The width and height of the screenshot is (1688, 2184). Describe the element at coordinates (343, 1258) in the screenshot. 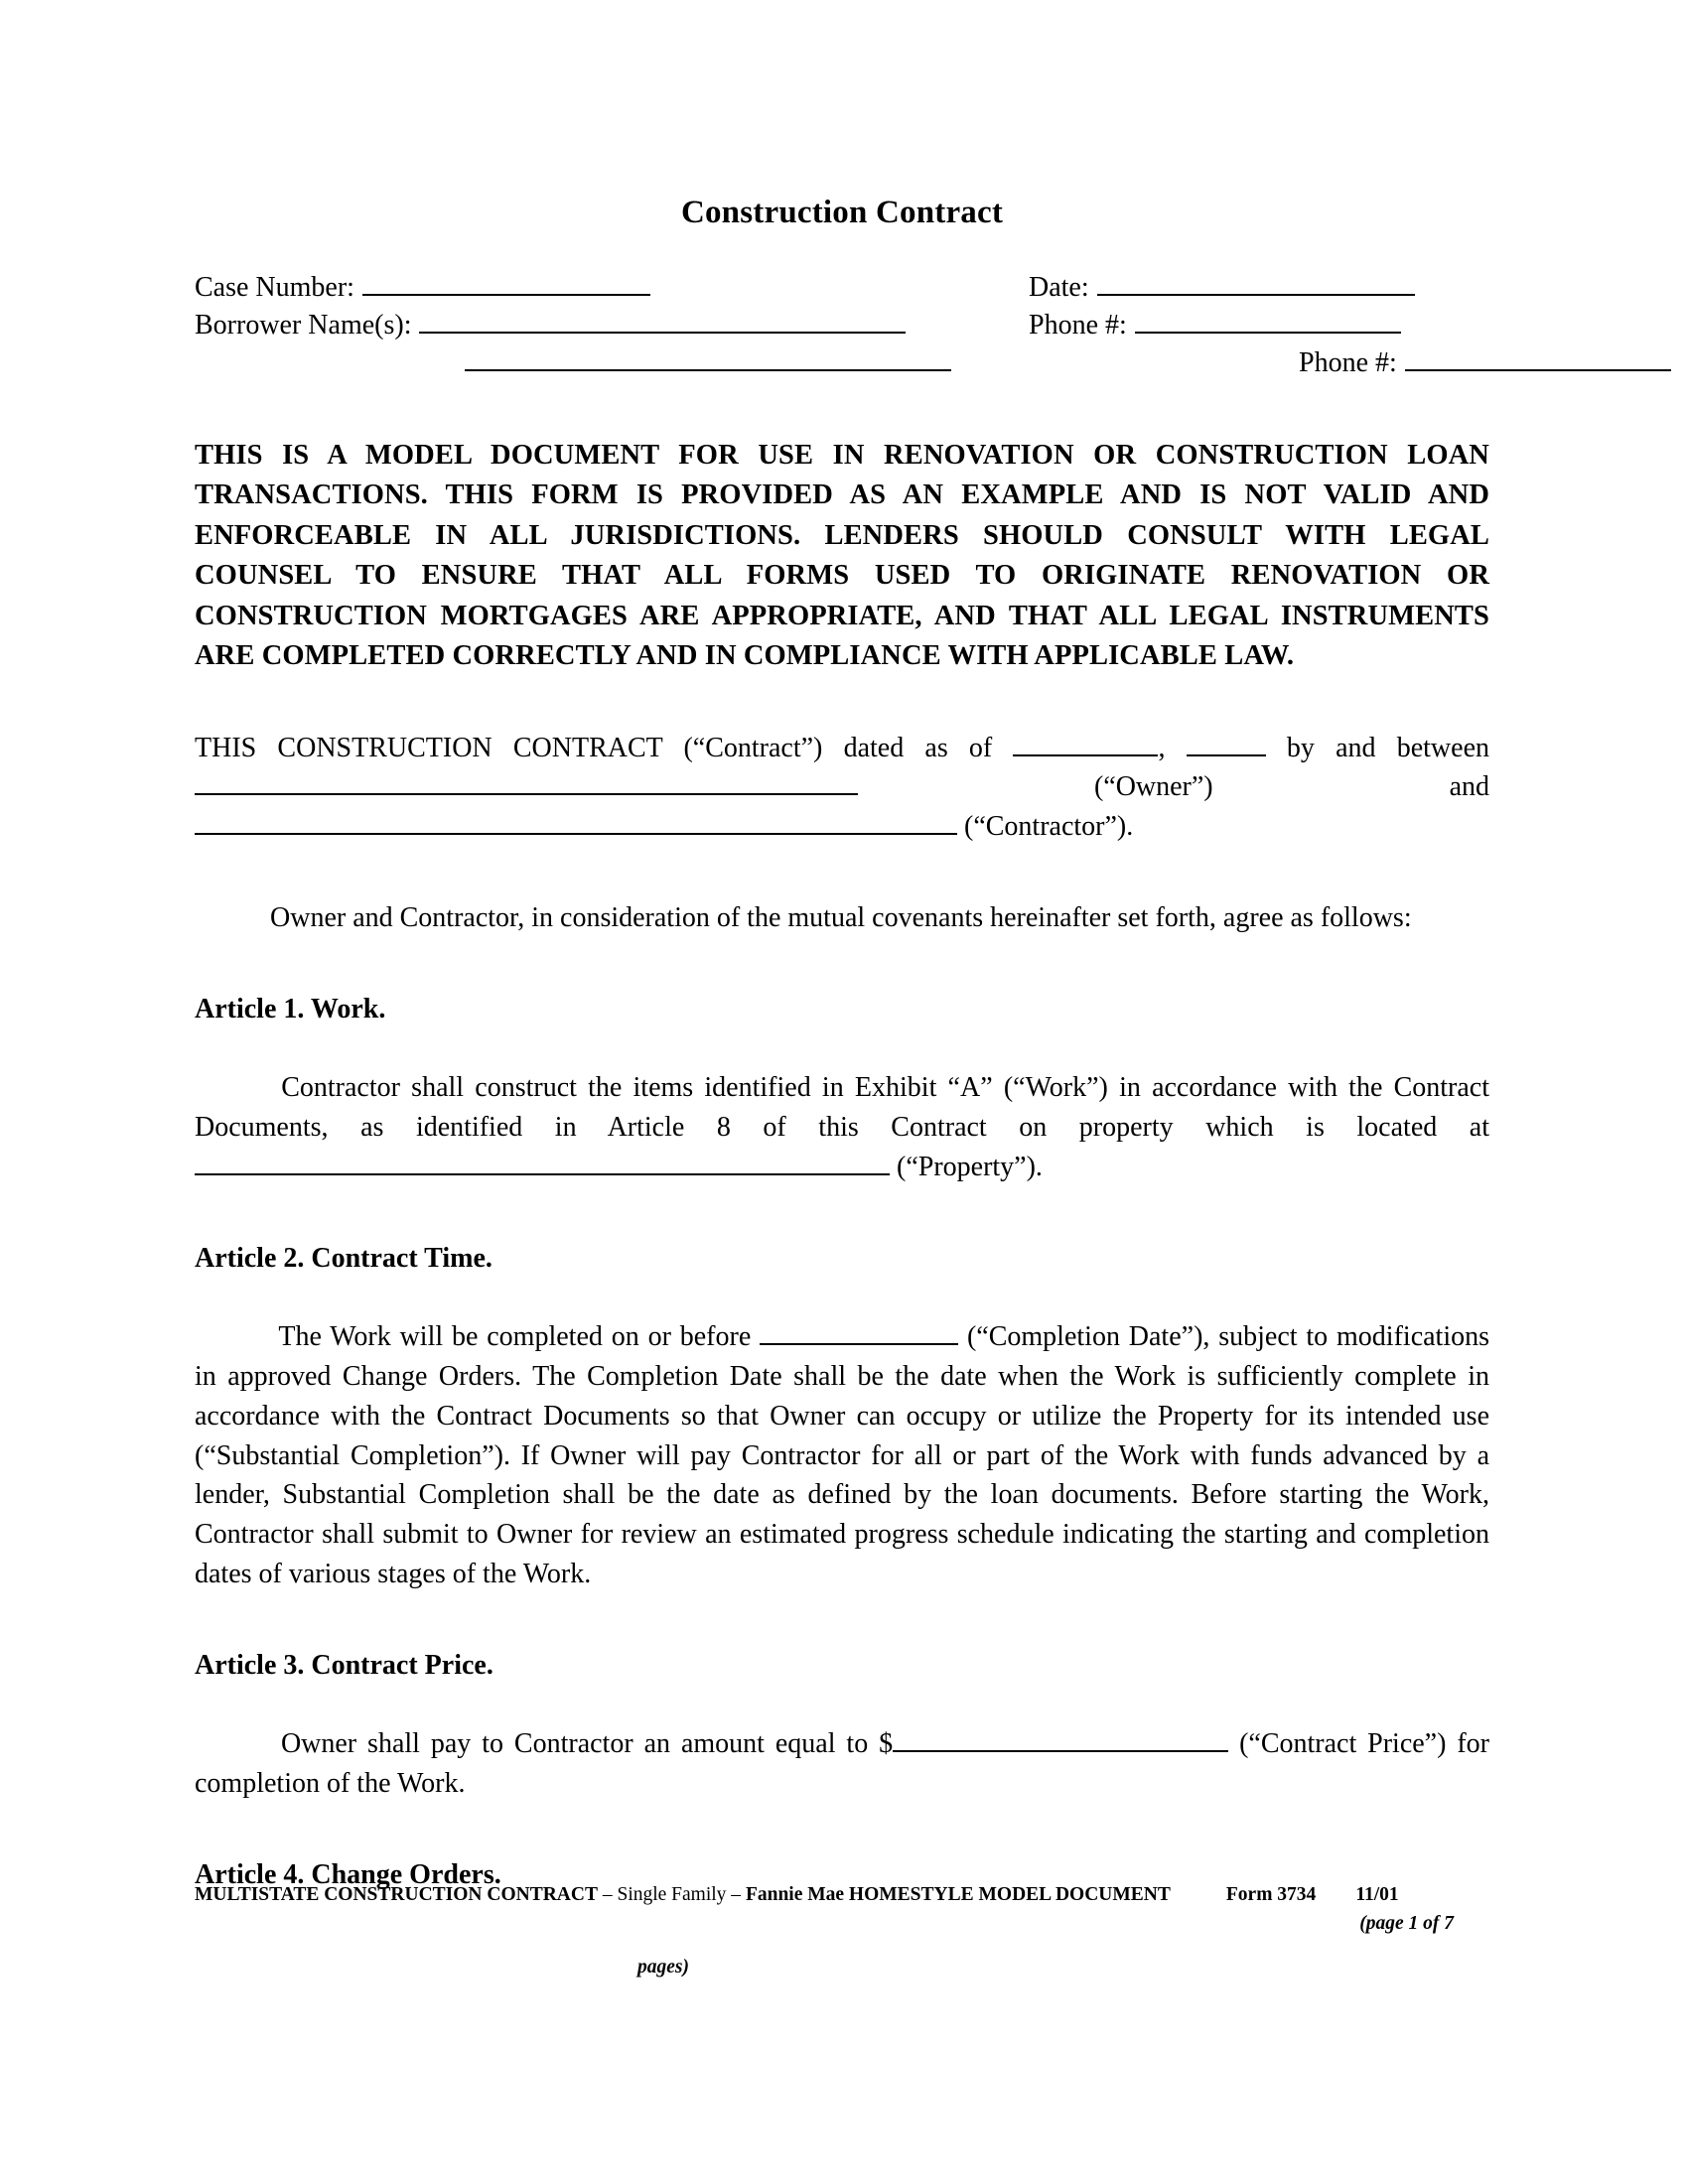

I see `article-2-heading: Article 2. Contract Time.` at that location.